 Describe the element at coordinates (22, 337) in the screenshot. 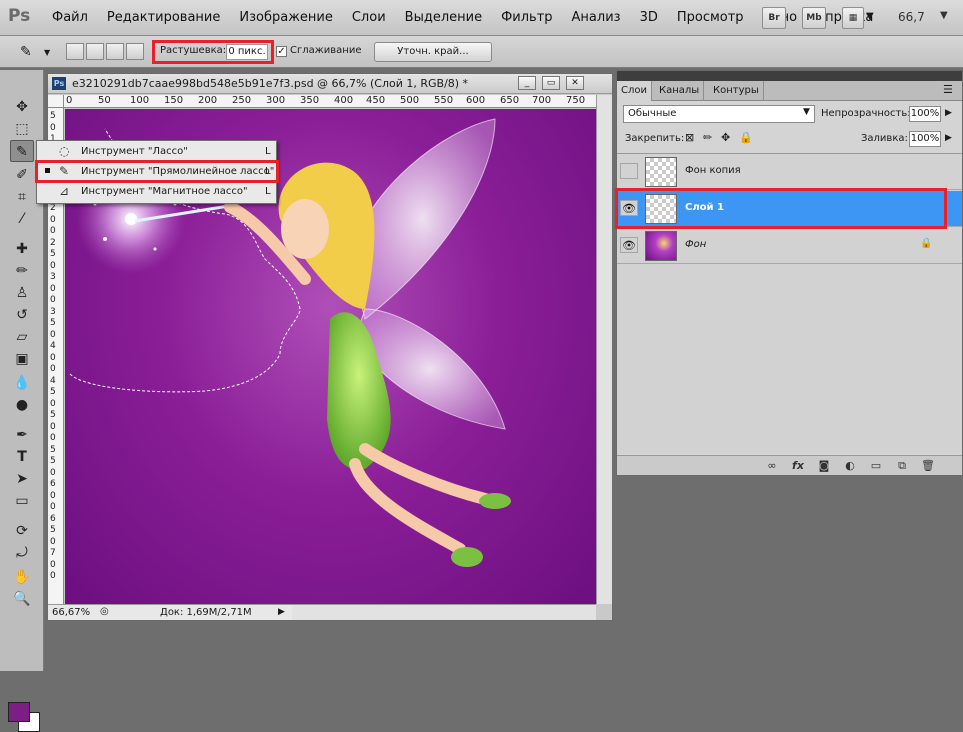

I see `eraser-tool-icon: ▱` at that location.